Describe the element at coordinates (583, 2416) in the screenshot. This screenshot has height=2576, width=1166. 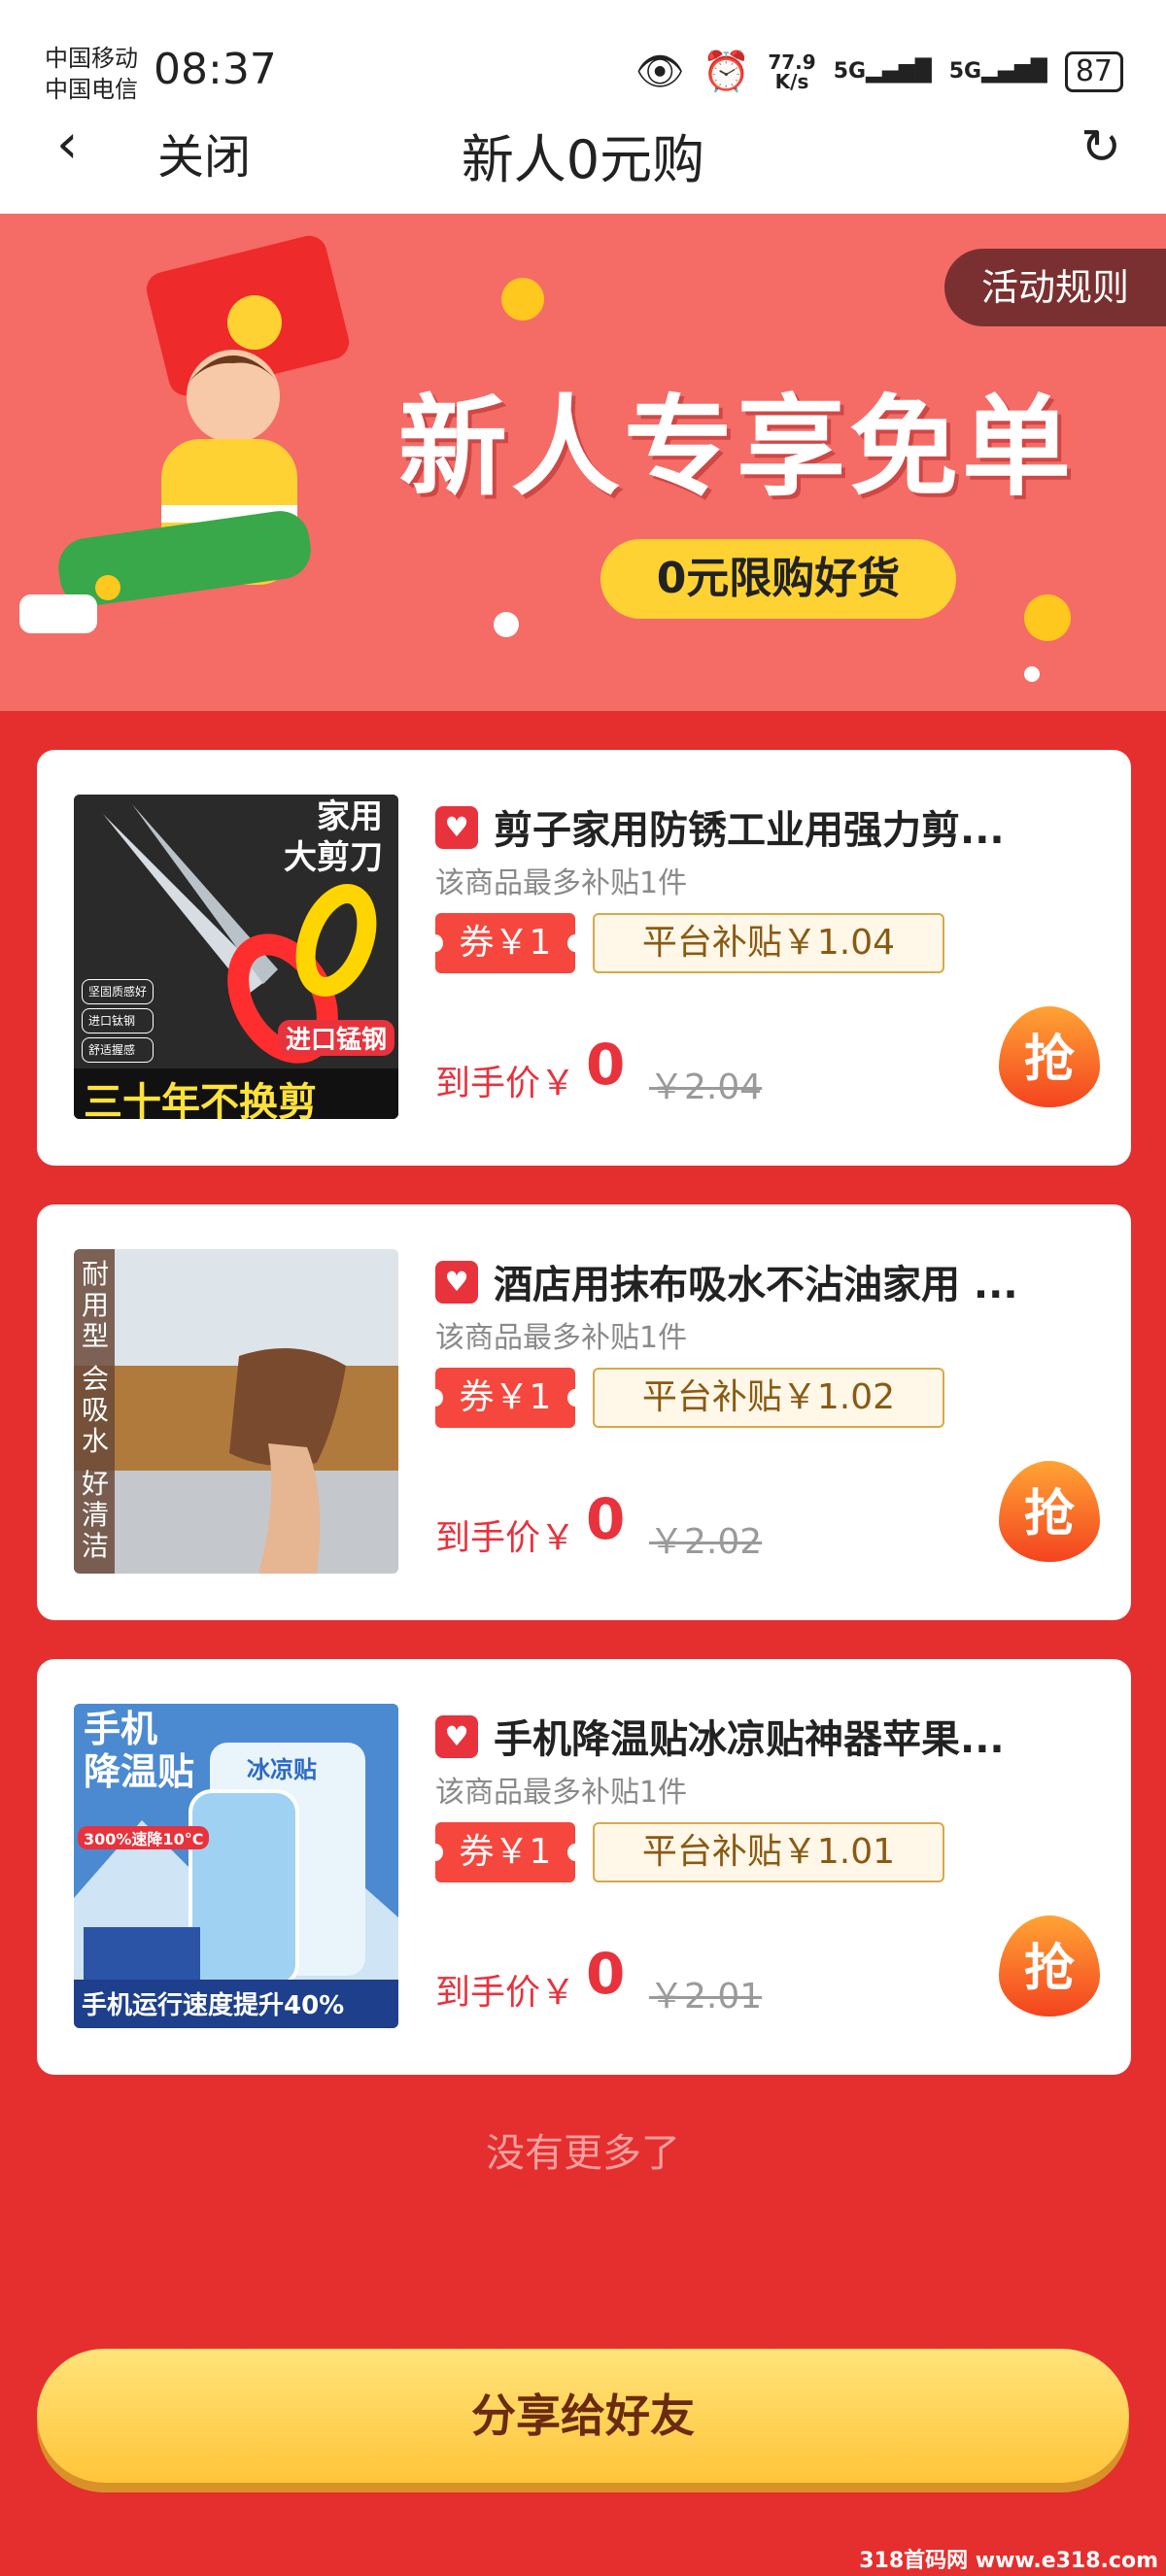
I see `share-button: 分享给好友` at that location.